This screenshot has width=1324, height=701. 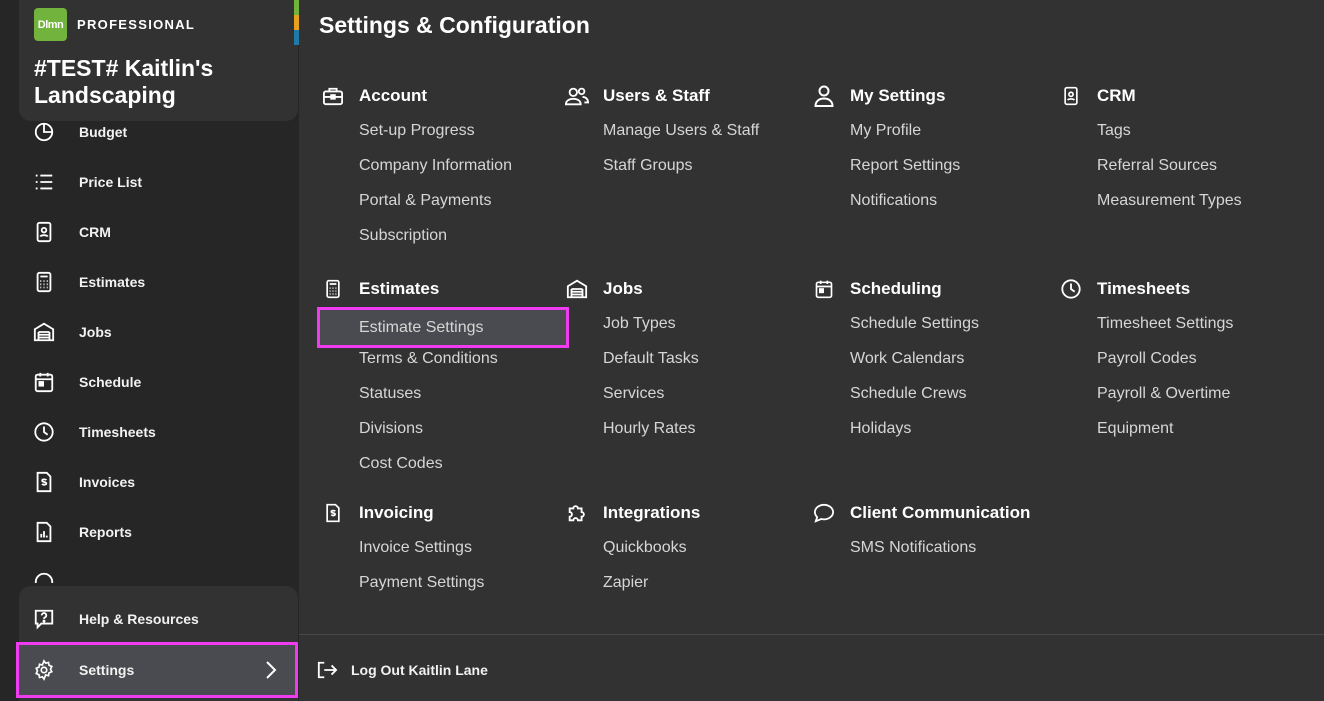 I want to click on link-terms-conditions: Terms & Conditions, so click(x=443, y=364).